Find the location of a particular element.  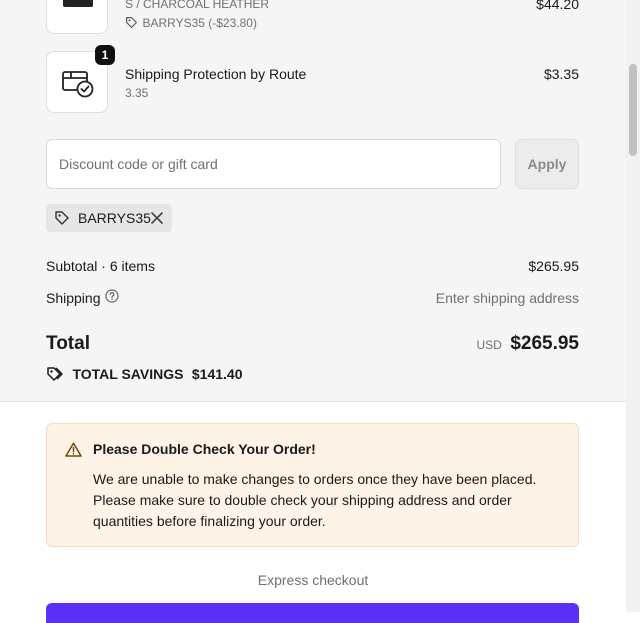

total-savings-label: TOTAL SAVINGS is located at coordinates (128, 374).